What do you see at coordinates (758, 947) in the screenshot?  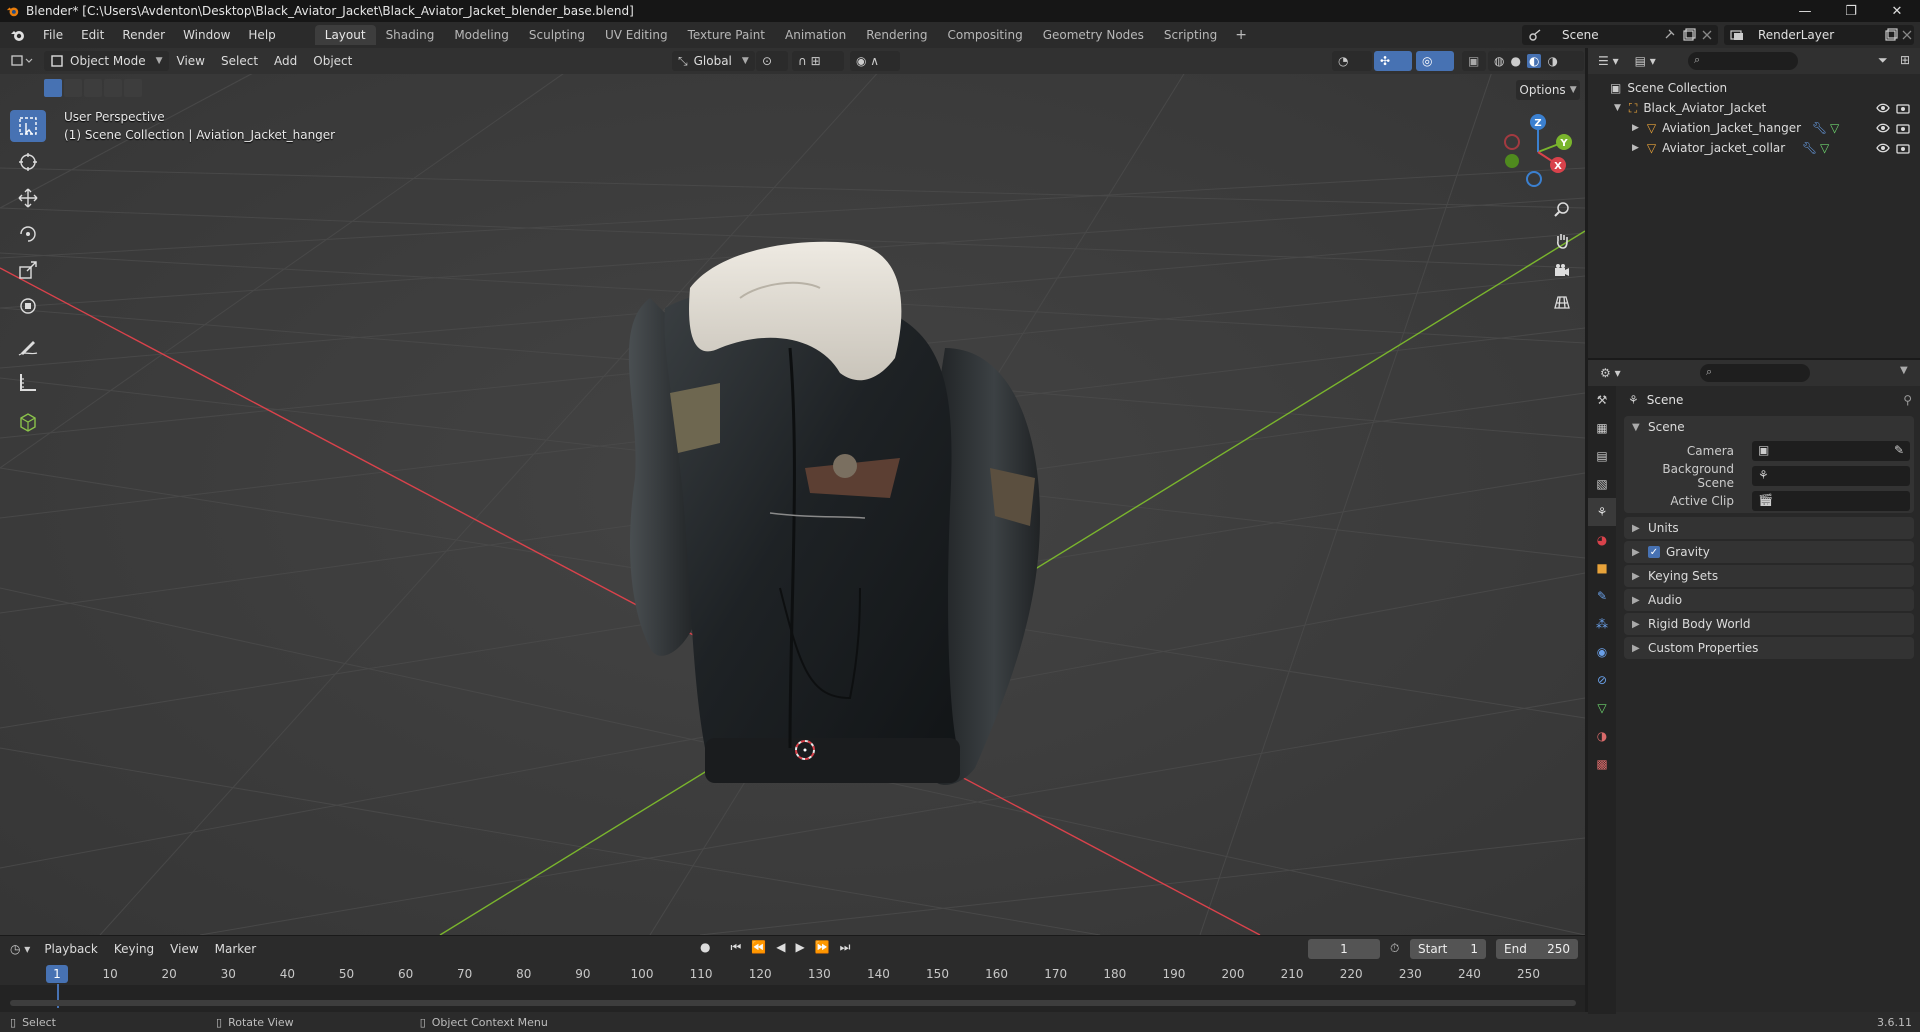 I see `prev-keyframe-icon: ⏪` at bounding box center [758, 947].